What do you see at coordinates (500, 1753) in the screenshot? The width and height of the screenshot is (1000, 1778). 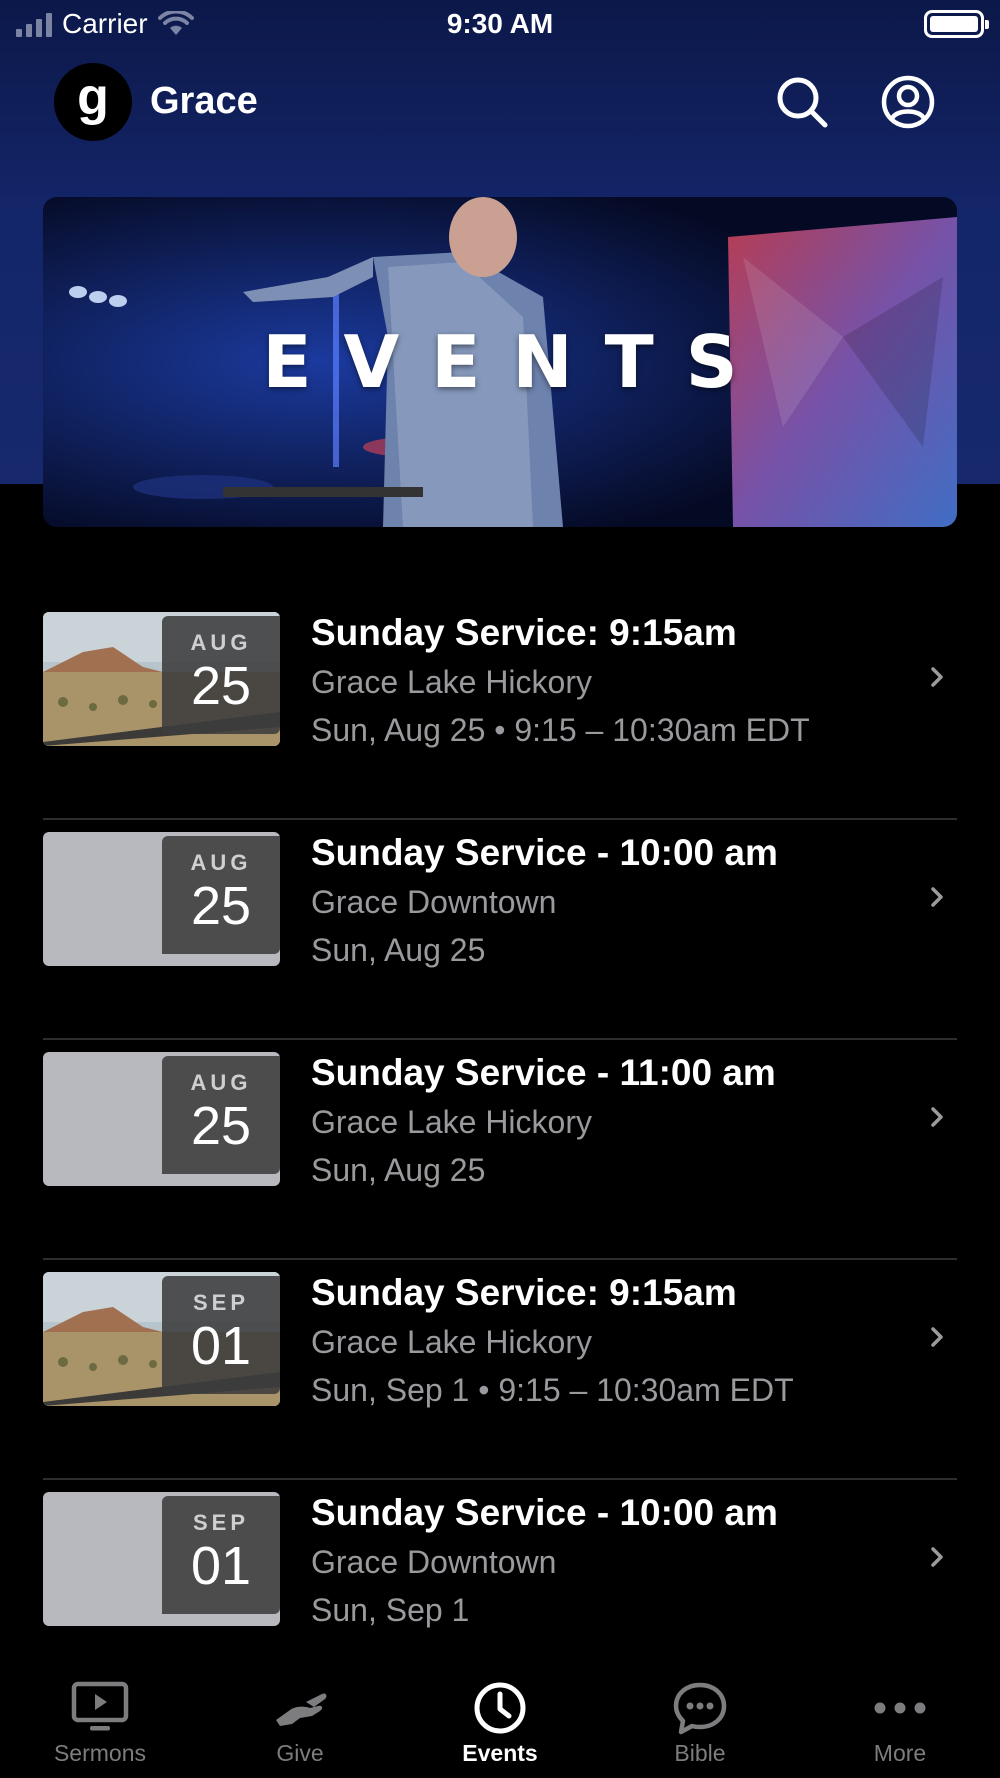 I see `tab-label: Events` at bounding box center [500, 1753].